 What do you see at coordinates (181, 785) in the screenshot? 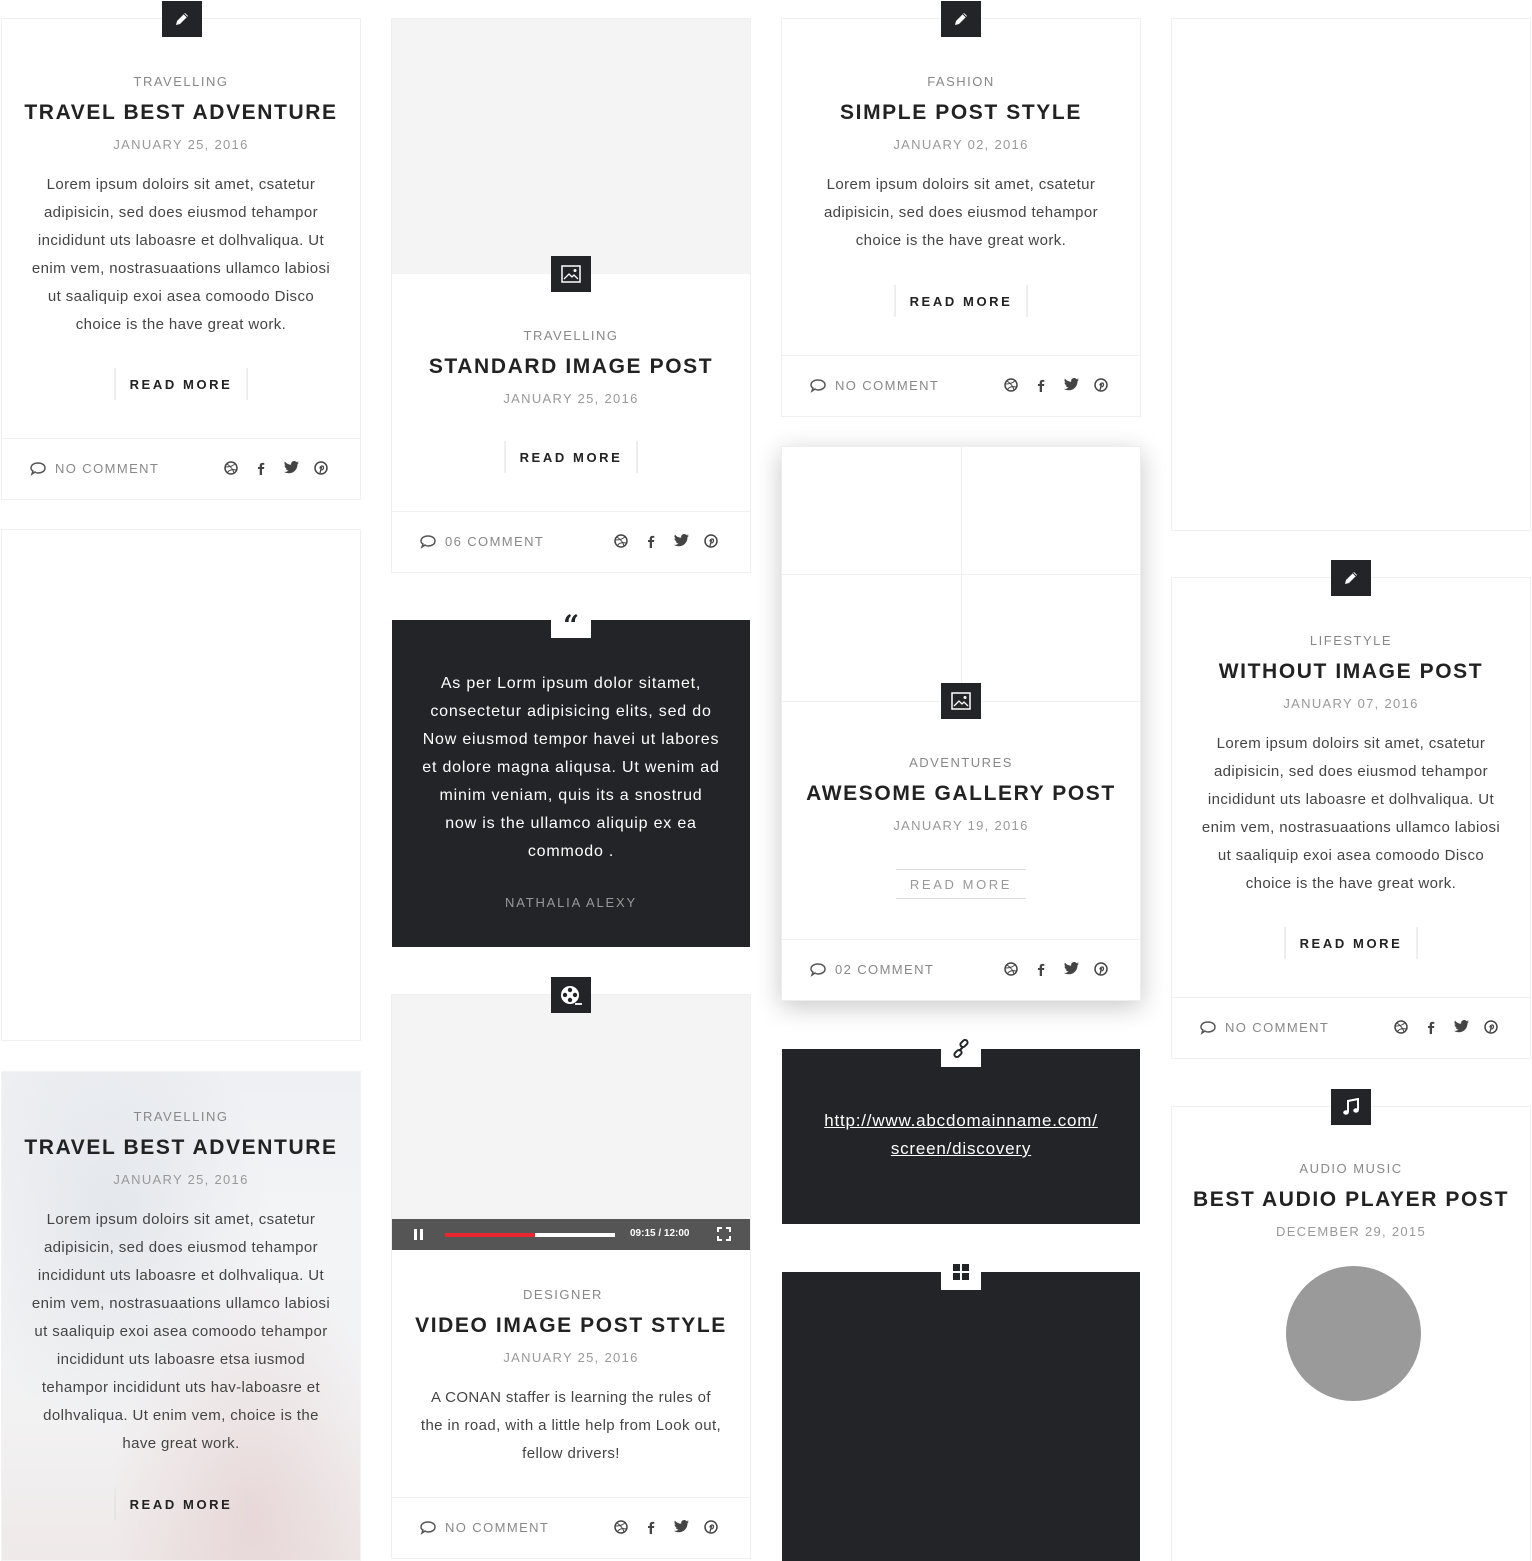
I see `post-card-blank` at bounding box center [181, 785].